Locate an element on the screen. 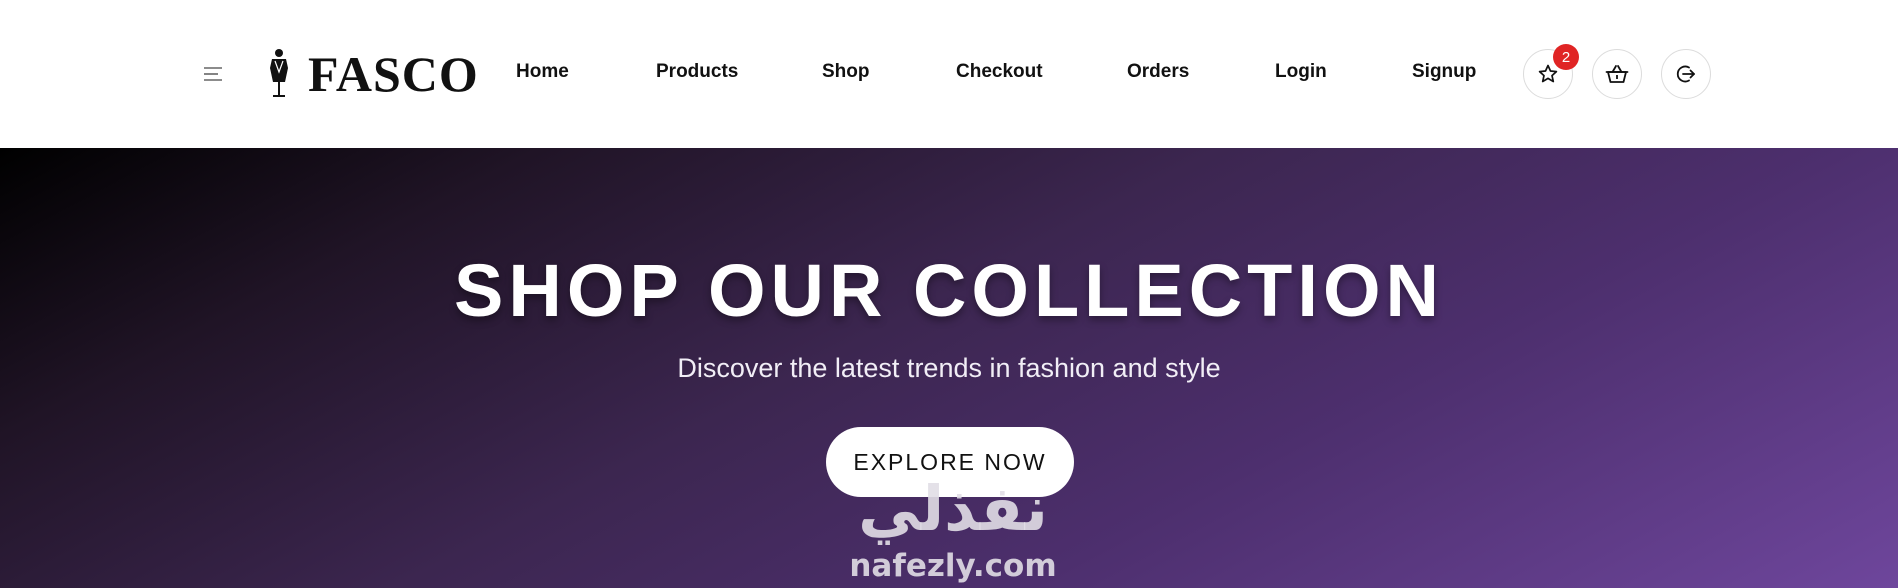 This screenshot has height=588, width=1898. logout-button is located at coordinates (1686, 74).